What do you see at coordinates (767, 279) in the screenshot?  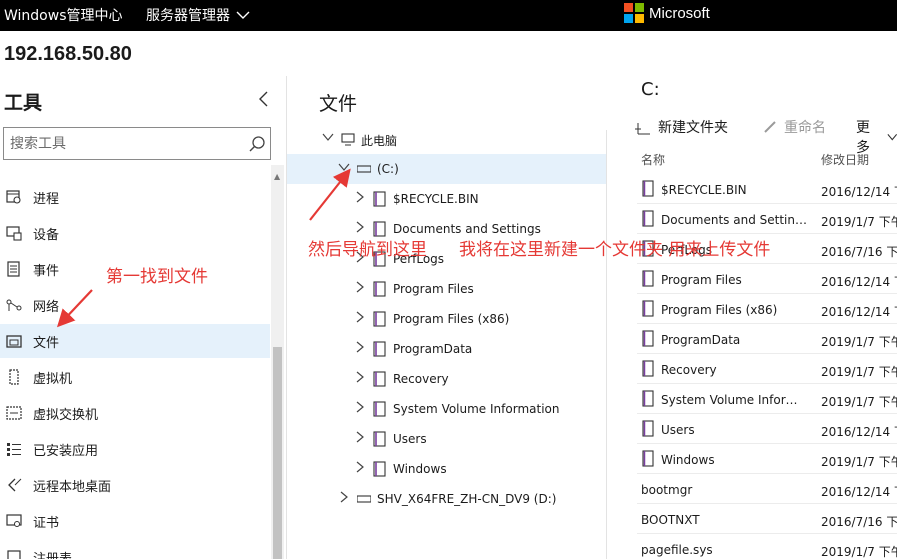 I see `file-row: Program Files 2016/12/14 下午` at bounding box center [767, 279].